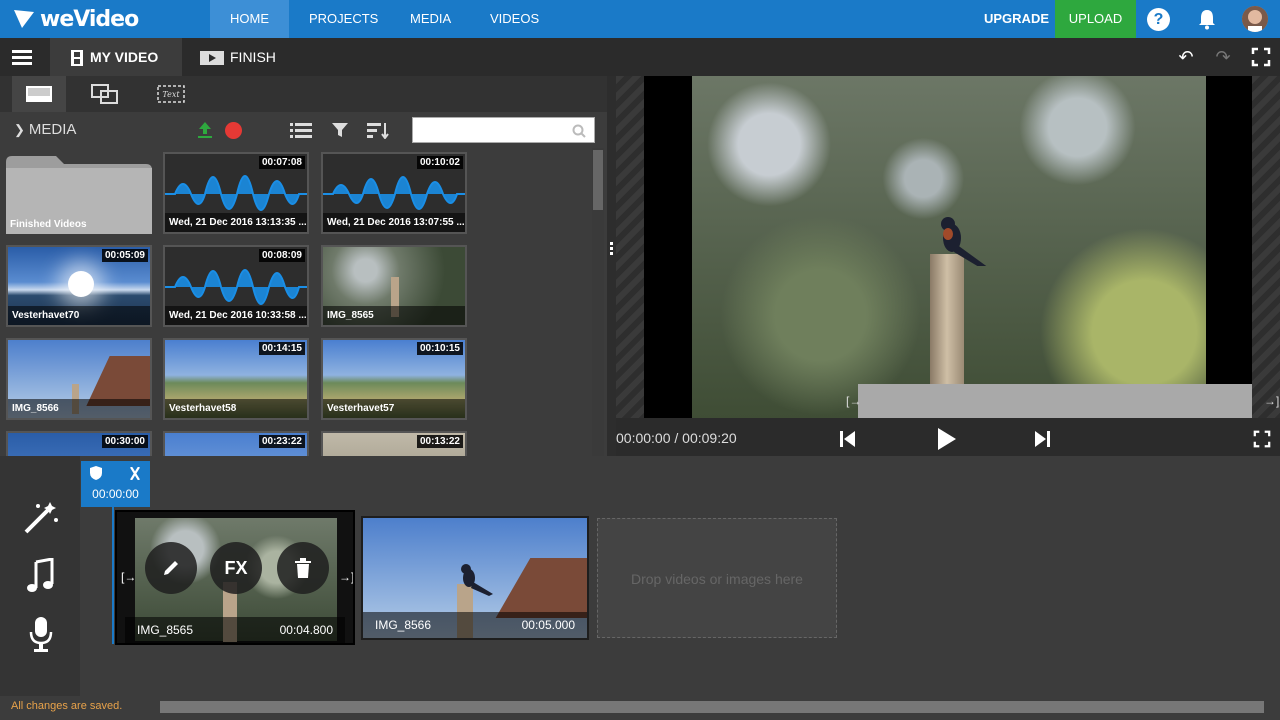  Describe the element at coordinates (598, 302) in the screenshot. I see `media-scrollbar` at that location.